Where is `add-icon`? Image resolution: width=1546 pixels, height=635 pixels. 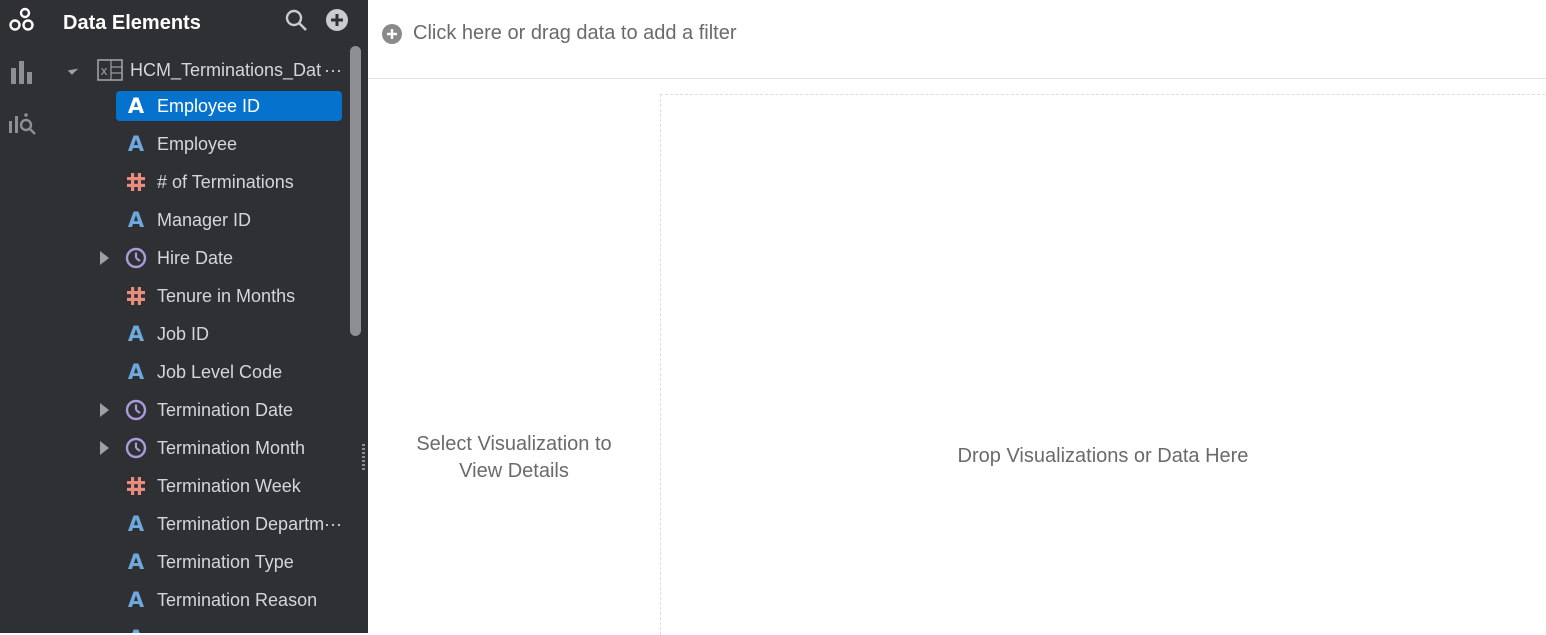
add-icon is located at coordinates (337, 20).